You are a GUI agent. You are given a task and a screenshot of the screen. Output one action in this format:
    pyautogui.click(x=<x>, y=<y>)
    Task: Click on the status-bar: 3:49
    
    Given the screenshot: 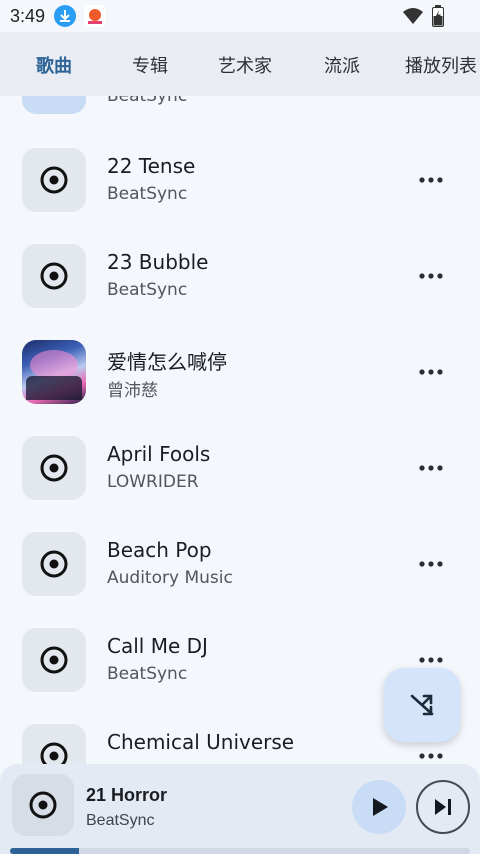 What is the action you would take?
    pyautogui.click(x=240, y=16)
    